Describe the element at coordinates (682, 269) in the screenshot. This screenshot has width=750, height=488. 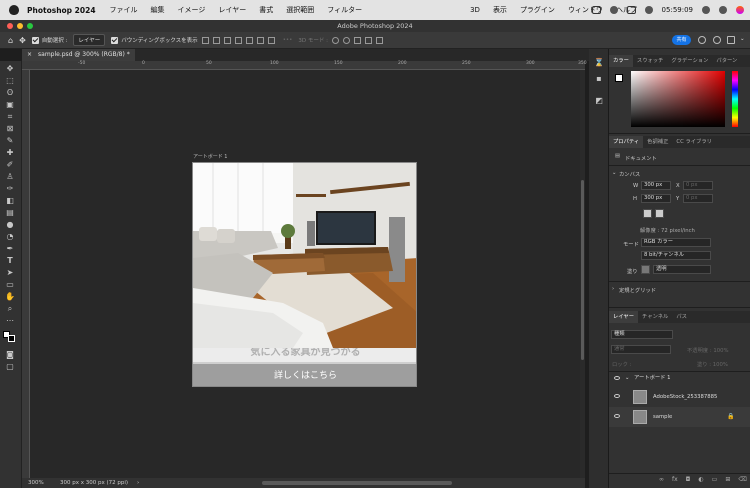
I see `fill-dropdown: 透明` at that location.